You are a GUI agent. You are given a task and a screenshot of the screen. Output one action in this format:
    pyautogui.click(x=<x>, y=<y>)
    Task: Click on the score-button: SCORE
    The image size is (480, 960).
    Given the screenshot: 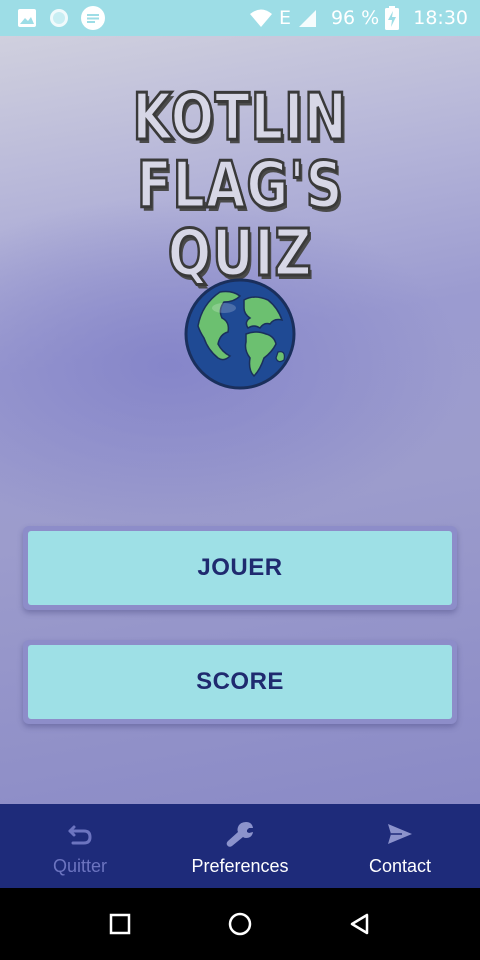 What is the action you would take?
    pyautogui.click(x=240, y=682)
    